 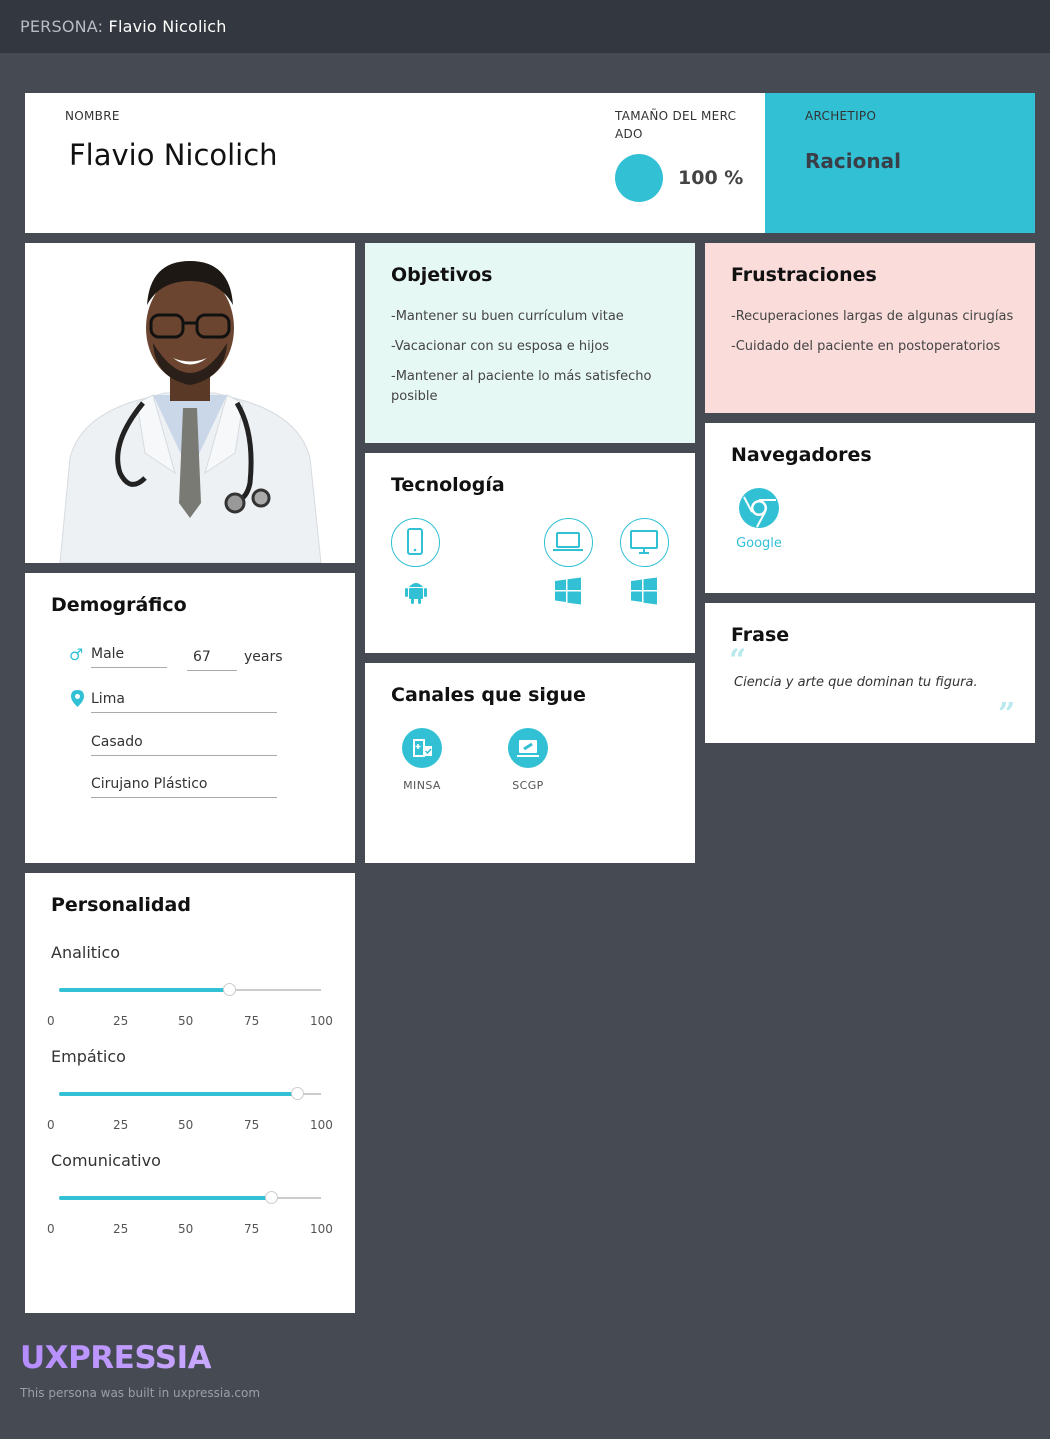 I want to click on browsers-title: Navegadores, so click(x=801, y=455).